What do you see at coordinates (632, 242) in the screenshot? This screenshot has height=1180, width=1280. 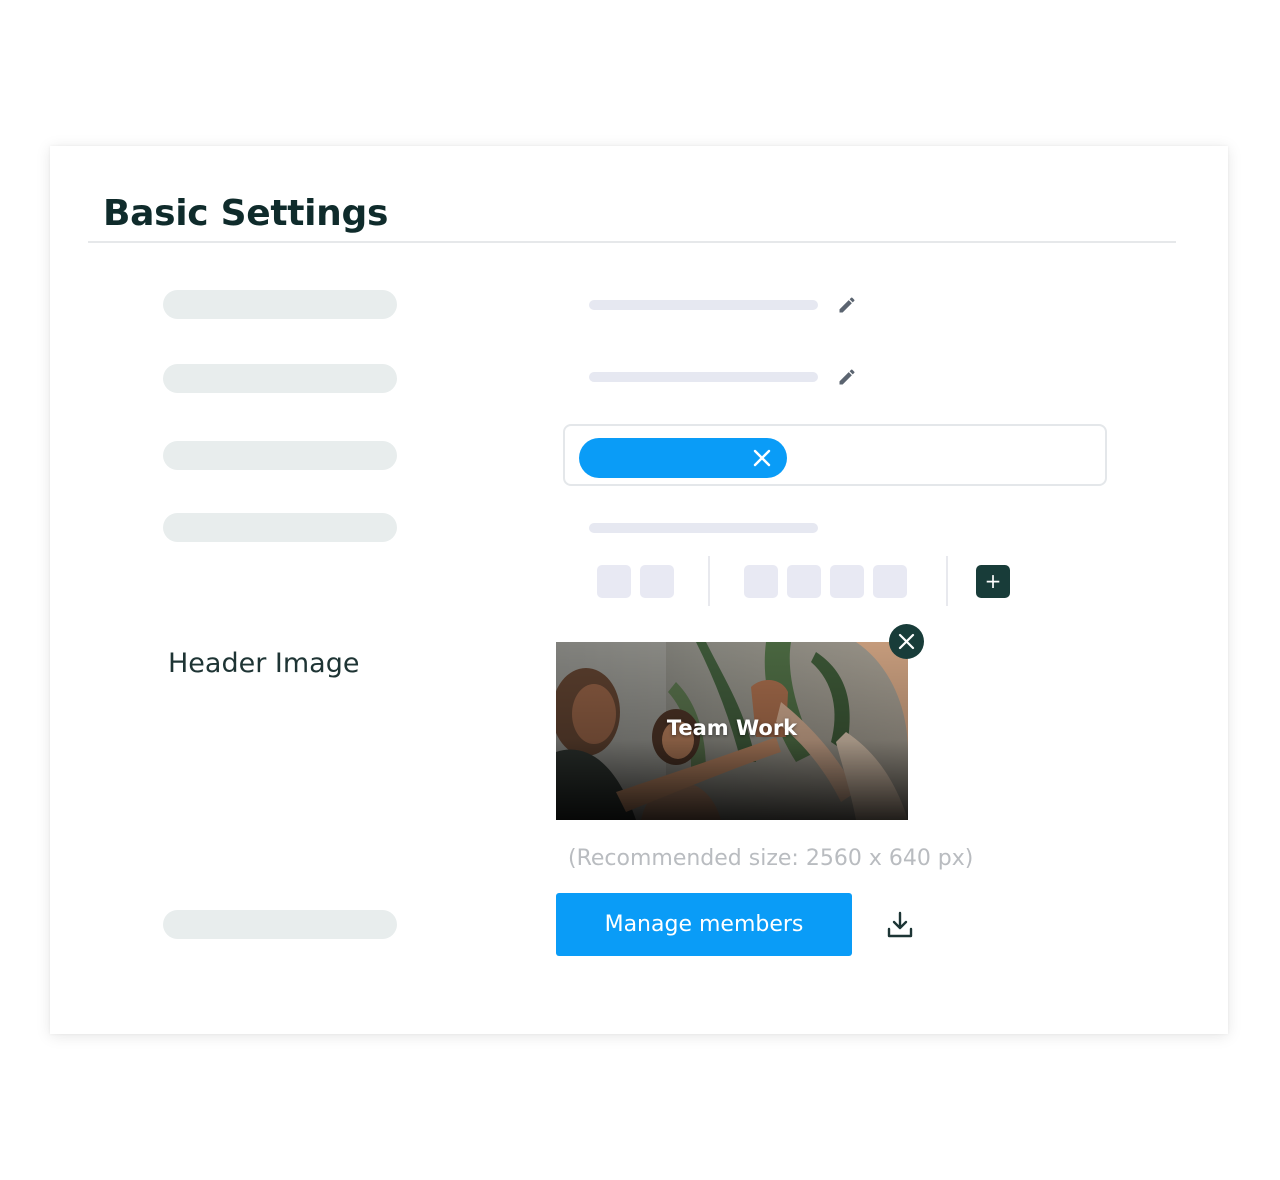 I see `title-divider` at bounding box center [632, 242].